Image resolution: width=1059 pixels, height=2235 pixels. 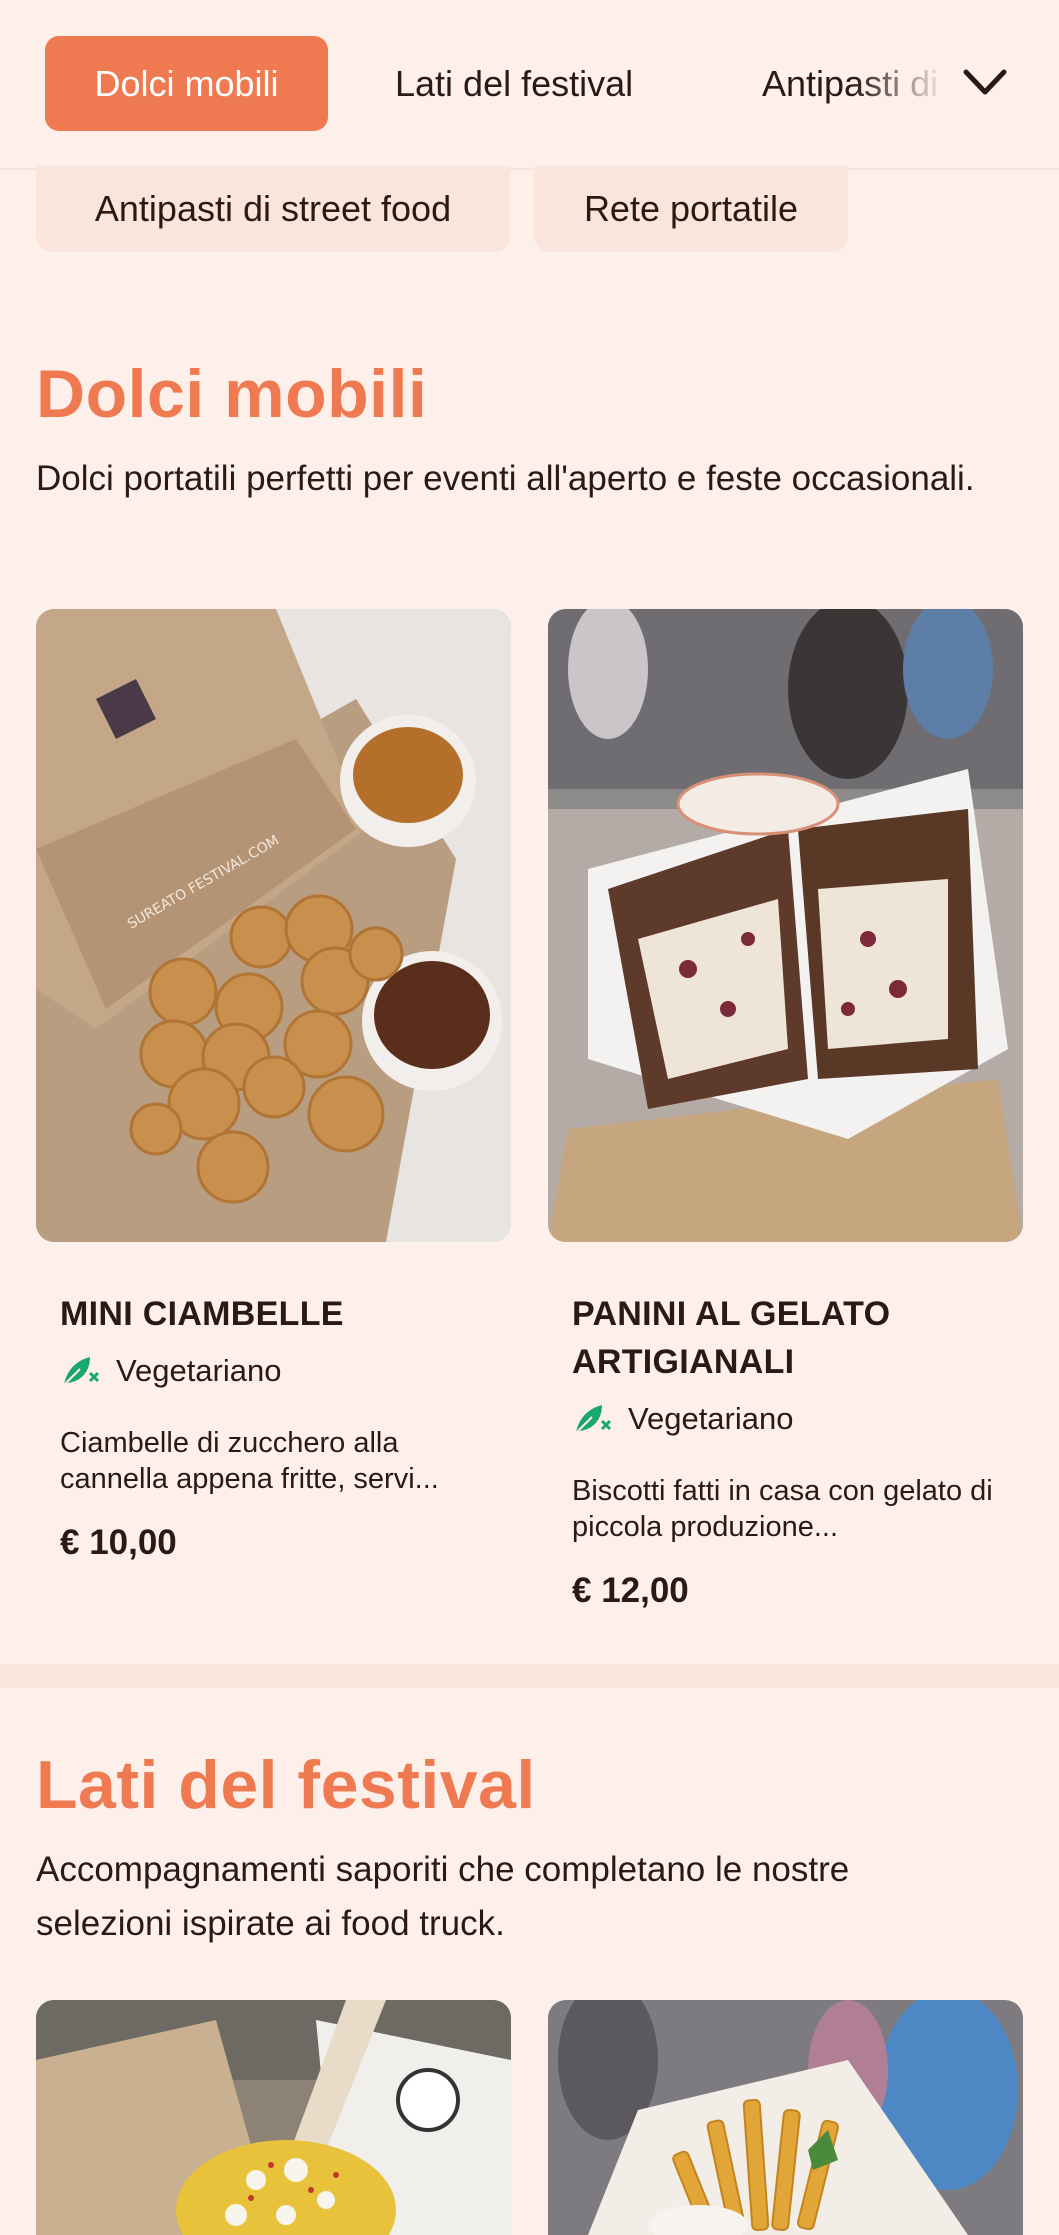 What do you see at coordinates (273, 209) in the screenshot?
I see `tab-antipasti-di-street-food: Antipasti di street food` at bounding box center [273, 209].